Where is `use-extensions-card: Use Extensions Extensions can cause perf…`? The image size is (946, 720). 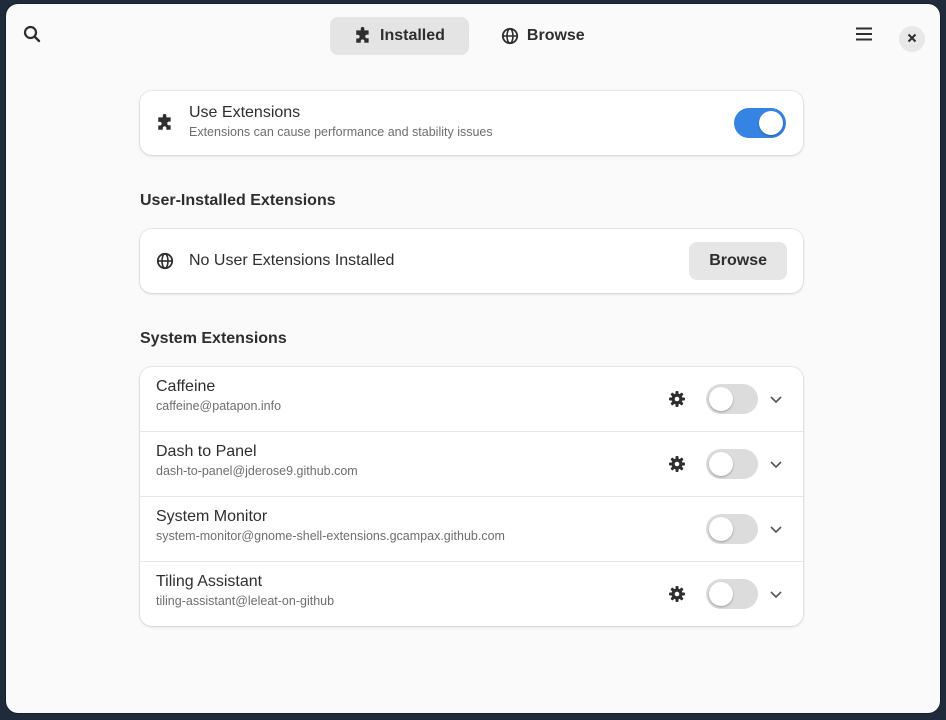 use-extensions-card: Use Extensions Extensions can cause perf… is located at coordinates (471, 123).